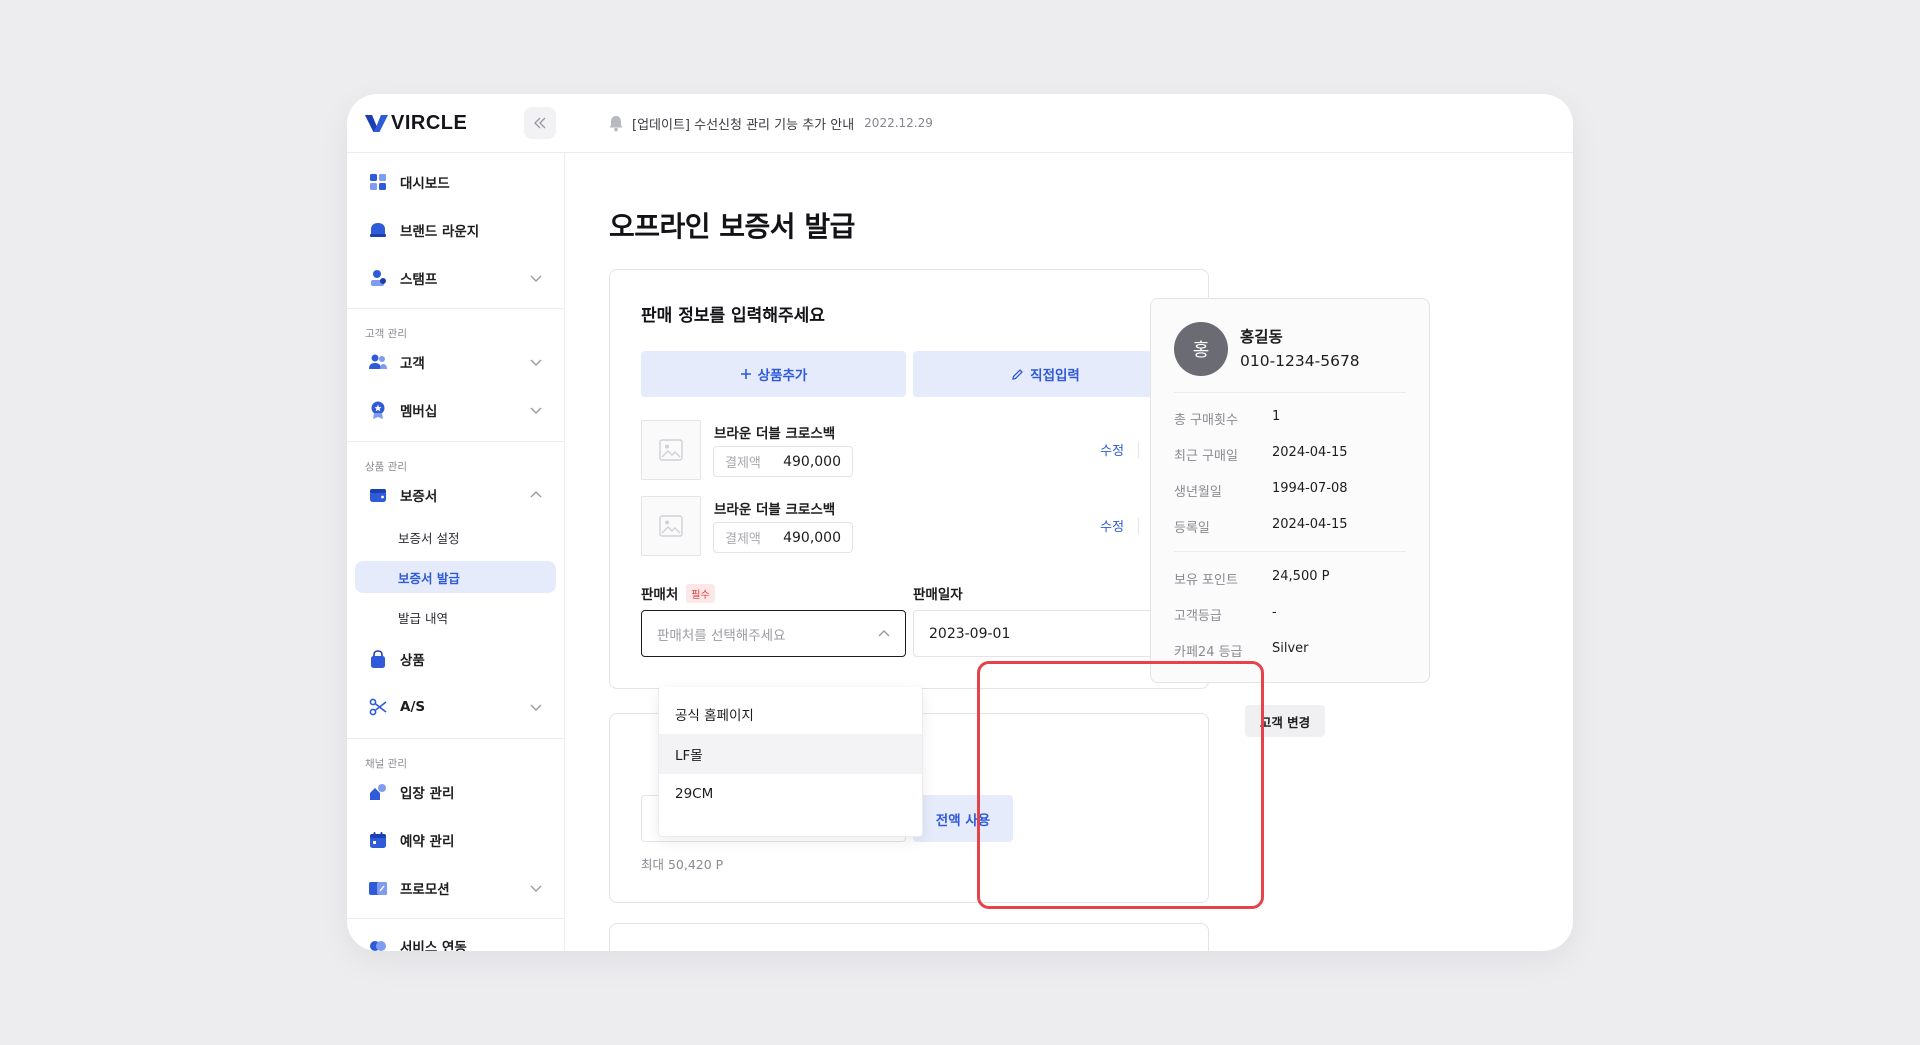 The width and height of the screenshot is (1920, 1045). I want to click on notice-date: 2022.12.29, so click(898, 123).